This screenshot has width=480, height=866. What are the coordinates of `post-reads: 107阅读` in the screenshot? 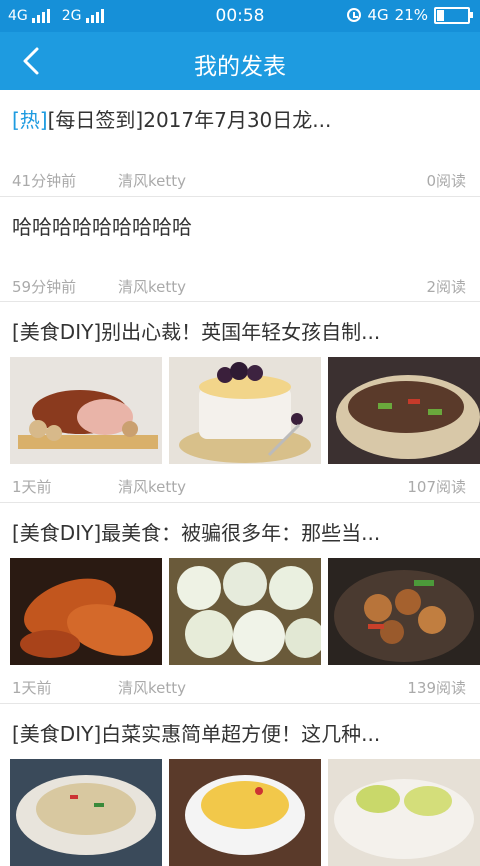 It's located at (436, 487).